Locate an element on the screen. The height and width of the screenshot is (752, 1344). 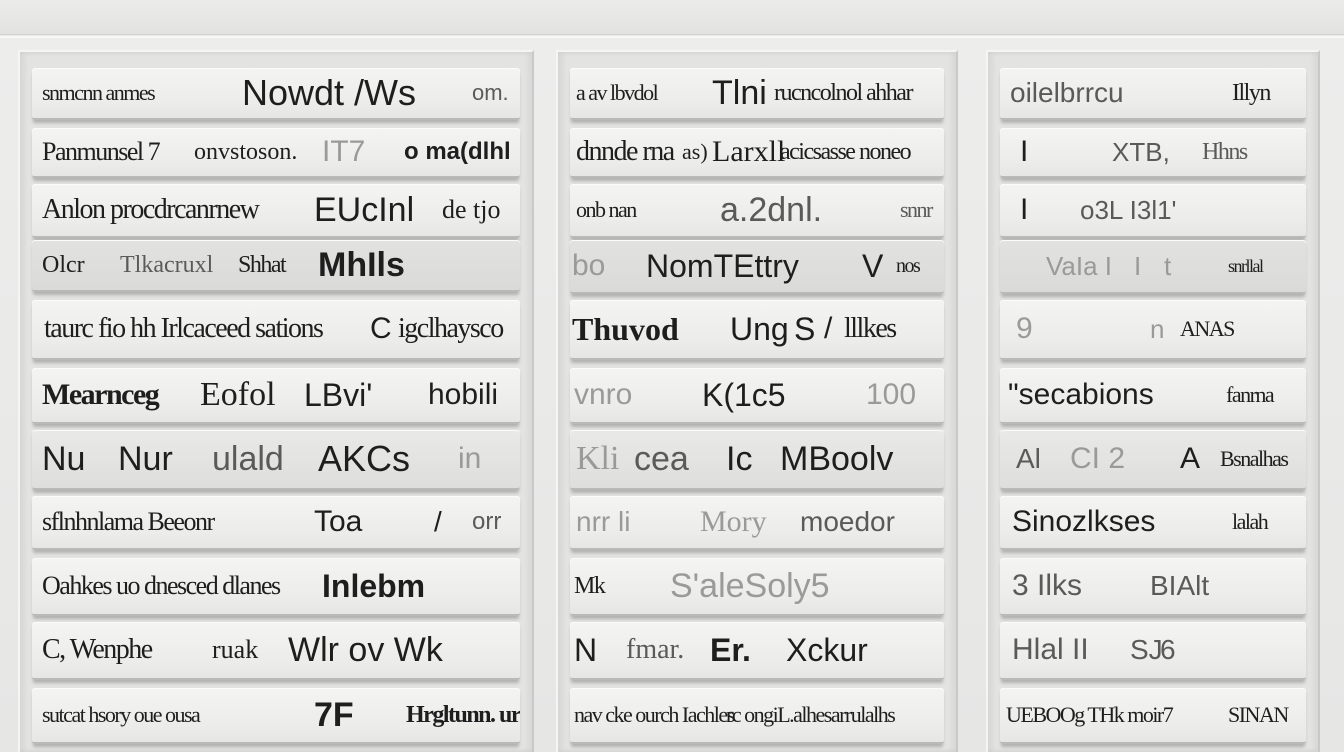
sign-plate: sutcat hsory oue ousa 7F Hrgltunn. urre is located at coordinates (276, 716).